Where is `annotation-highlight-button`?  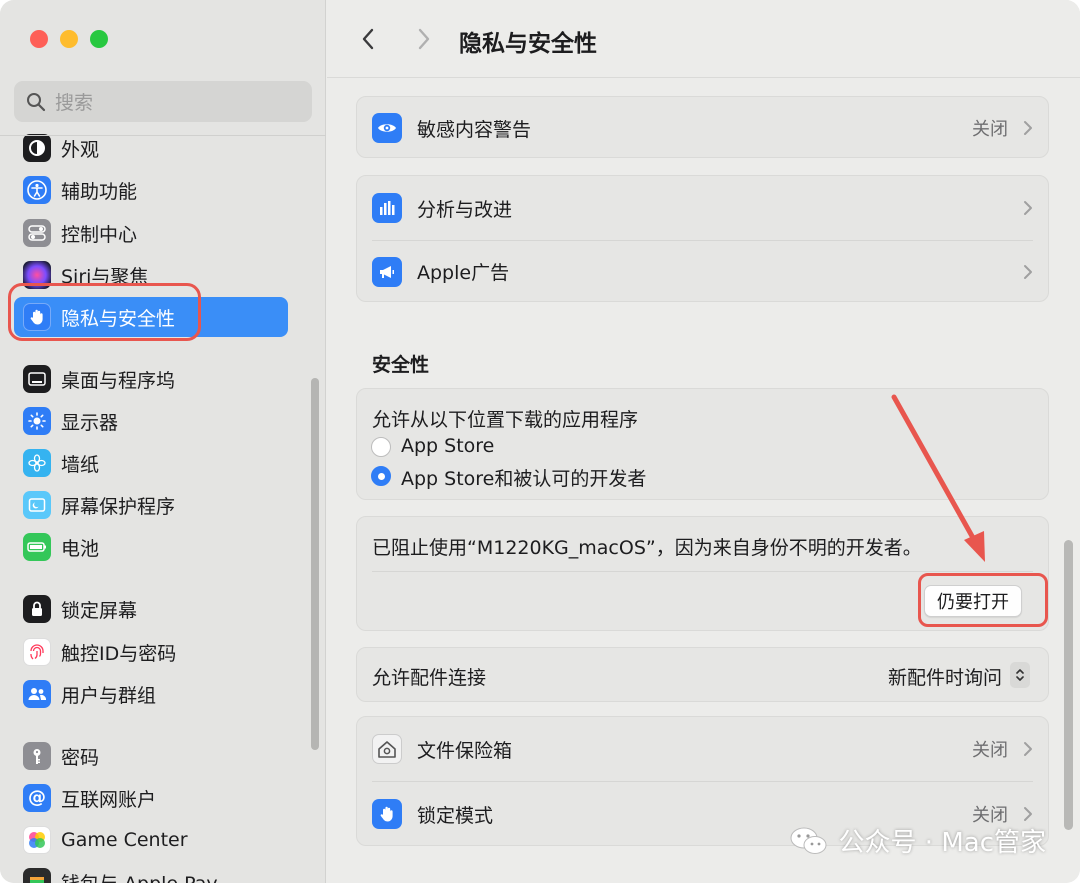 annotation-highlight-button is located at coordinates (983, 600).